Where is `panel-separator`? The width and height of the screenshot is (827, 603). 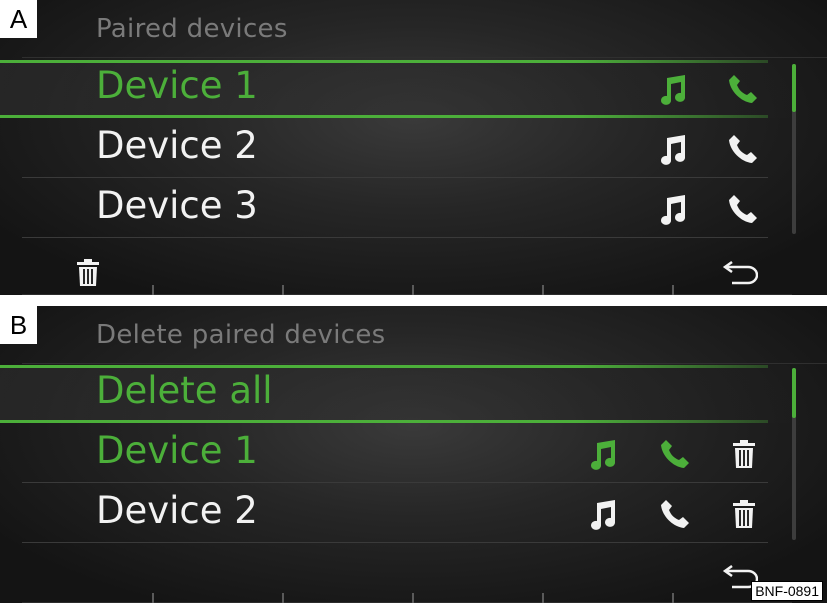 panel-separator is located at coordinates (413, 300).